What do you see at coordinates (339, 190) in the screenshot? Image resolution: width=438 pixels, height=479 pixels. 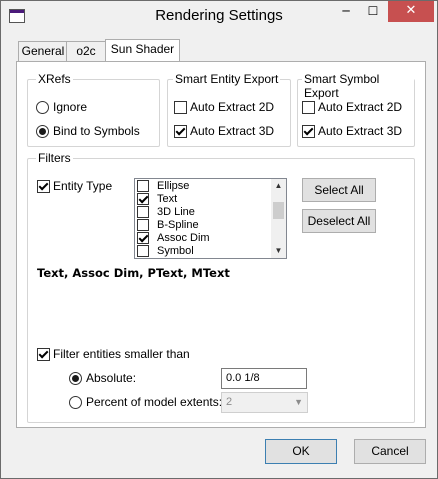 I see `select-all-button: Select All` at bounding box center [339, 190].